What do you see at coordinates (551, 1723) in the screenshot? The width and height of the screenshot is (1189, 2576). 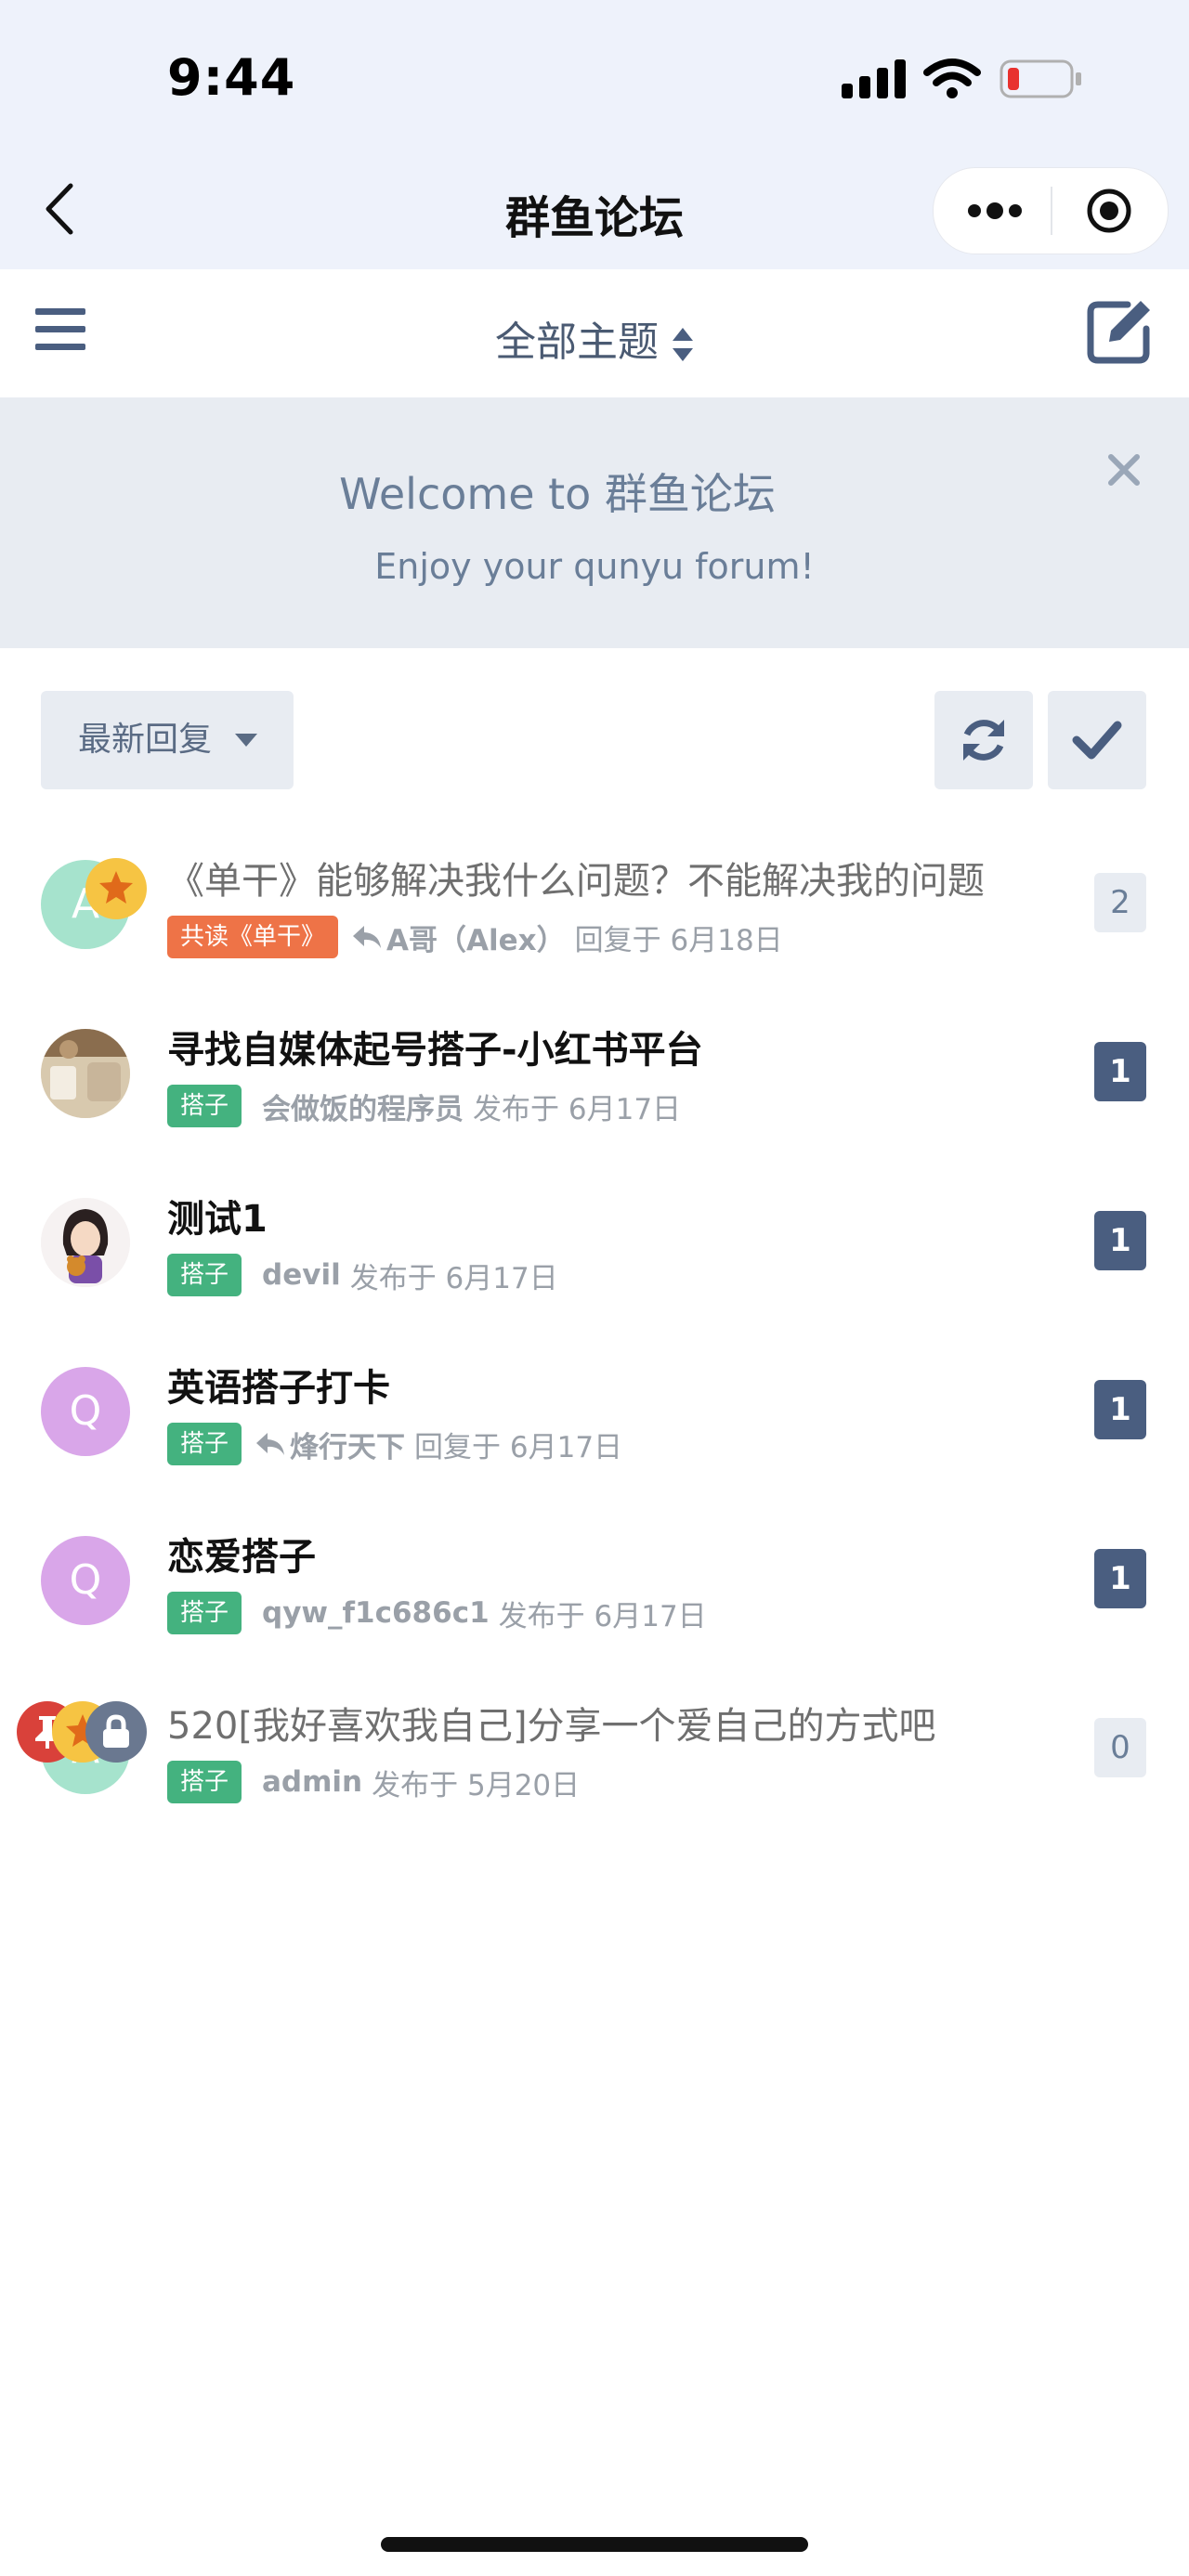 I see `topic-title: 520[我好喜欢我自己]分享一个爱自己的方式吧` at bounding box center [551, 1723].